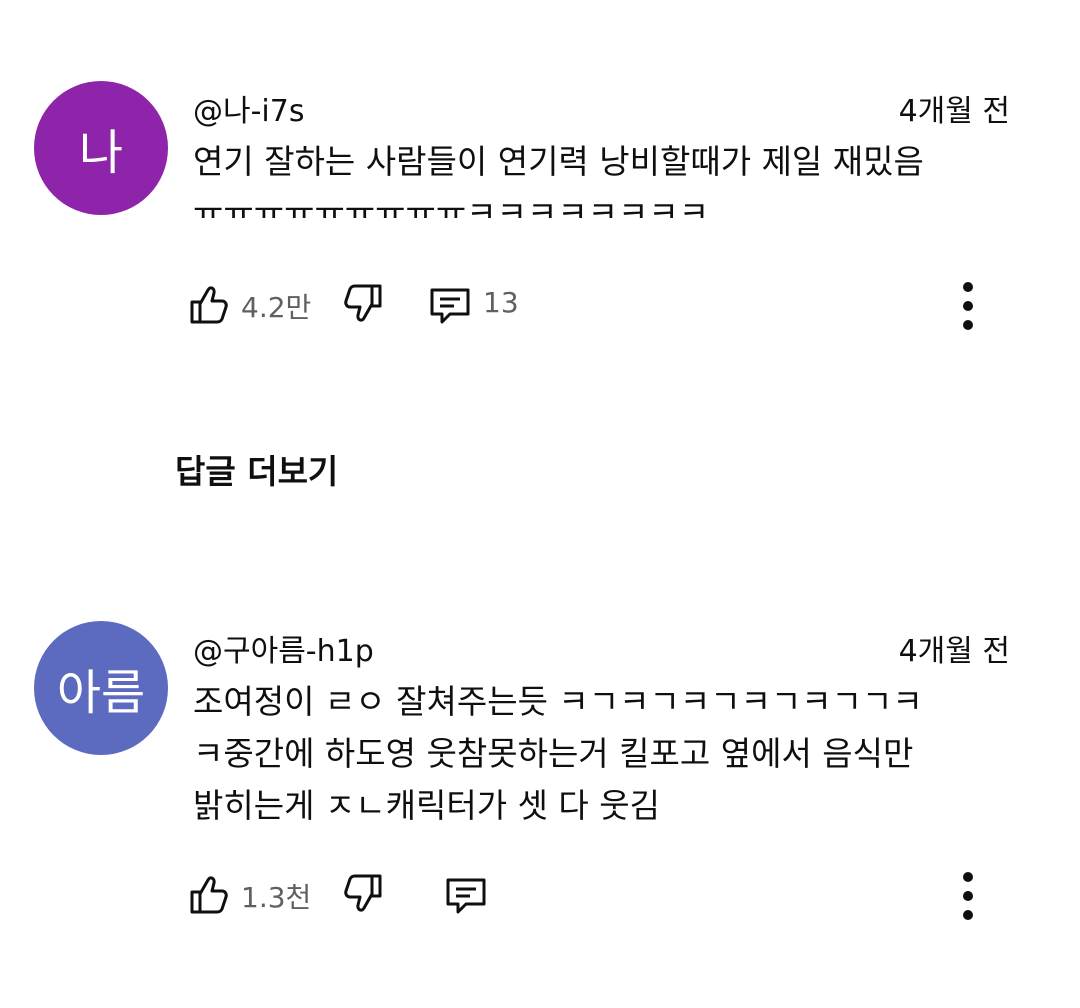 The image size is (1080, 1008). What do you see at coordinates (426, 805) in the screenshot?
I see `comment-text-line: 밝히는게 ㅈㄴ캐릭터가 셋 다 웃김` at bounding box center [426, 805].